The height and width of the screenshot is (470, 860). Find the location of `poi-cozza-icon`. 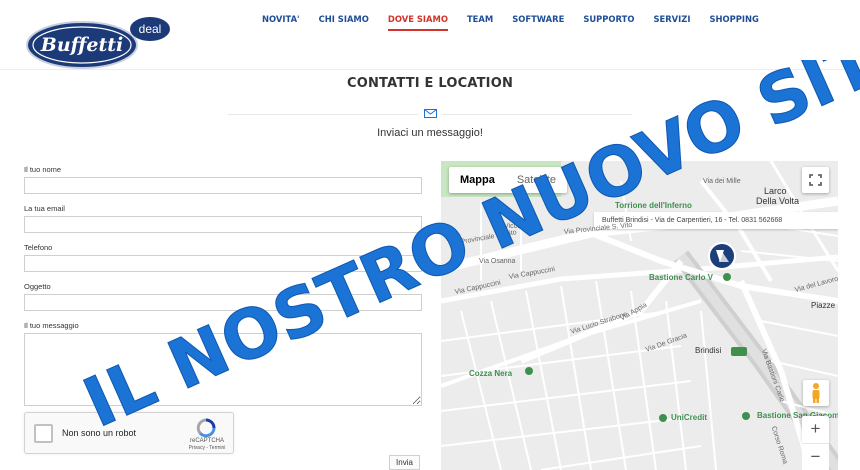

poi-cozza-icon is located at coordinates (529, 371).